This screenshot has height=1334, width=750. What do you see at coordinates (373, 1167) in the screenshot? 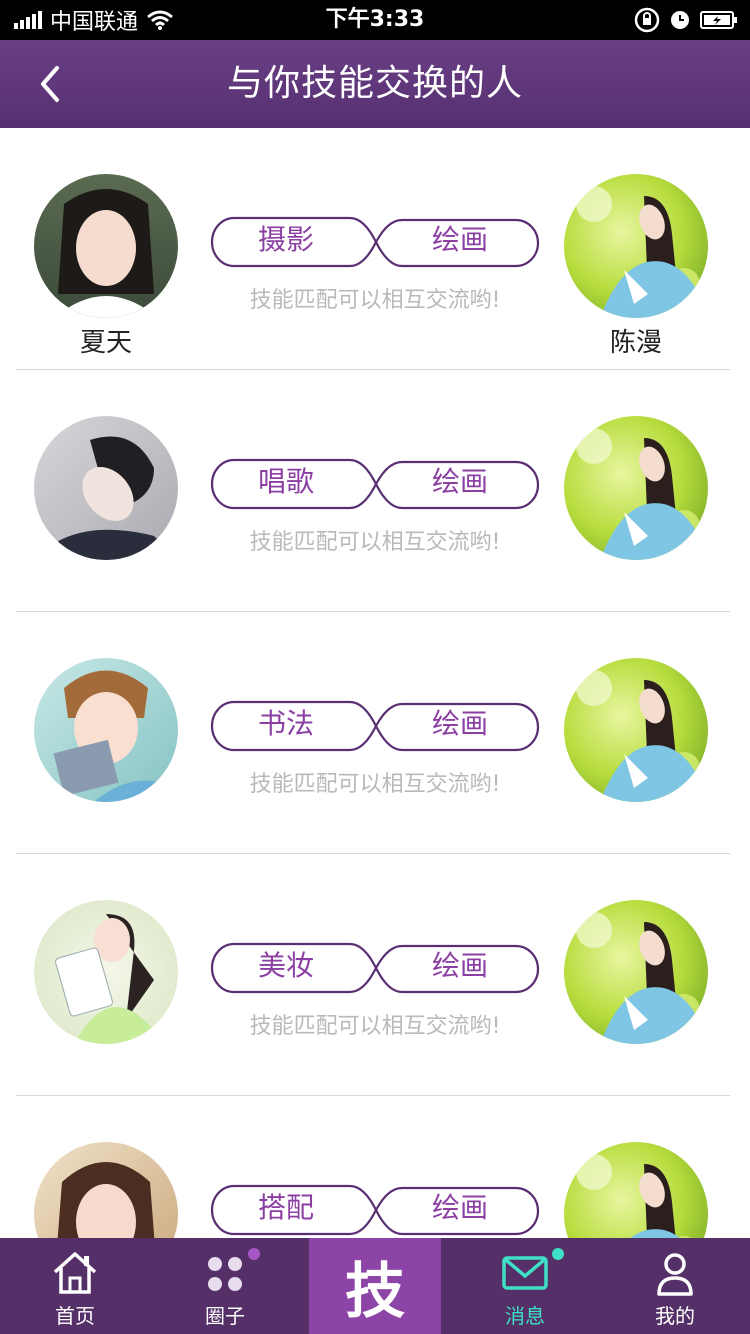
I see `list-item: 搭配 绘画` at bounding box center [373, 1167].